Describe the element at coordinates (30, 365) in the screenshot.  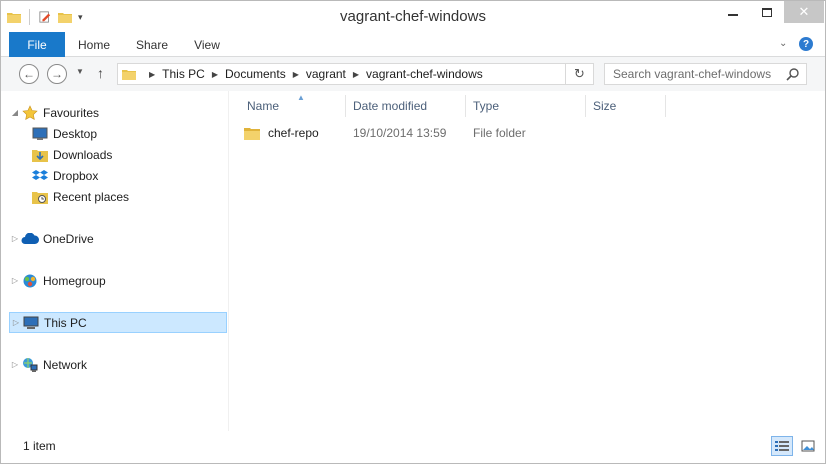
I see `network-icon` at that location.